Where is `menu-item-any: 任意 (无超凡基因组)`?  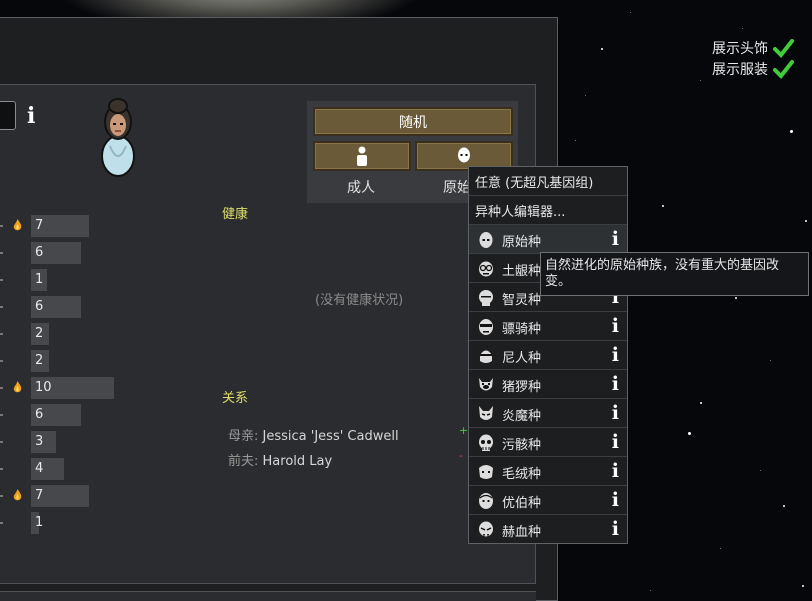
menu-item-any: 任意 (无超凡基因组) is located at coordinates (548, 181).